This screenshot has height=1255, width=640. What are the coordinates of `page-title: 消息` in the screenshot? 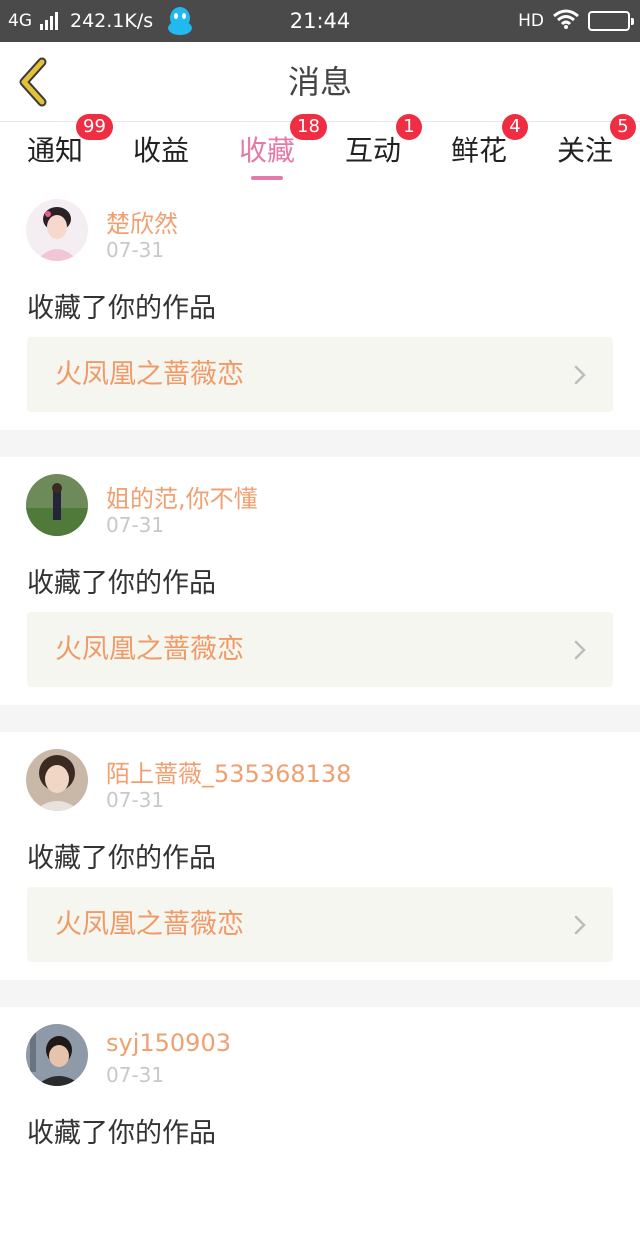 It's located at (319, 82).